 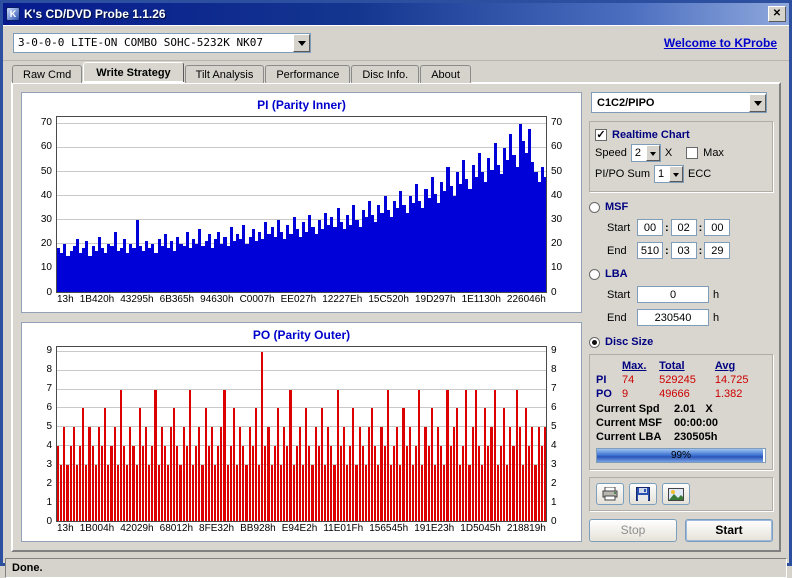 I want to click on floppy-disk-icon, so click(x=643, y=494).